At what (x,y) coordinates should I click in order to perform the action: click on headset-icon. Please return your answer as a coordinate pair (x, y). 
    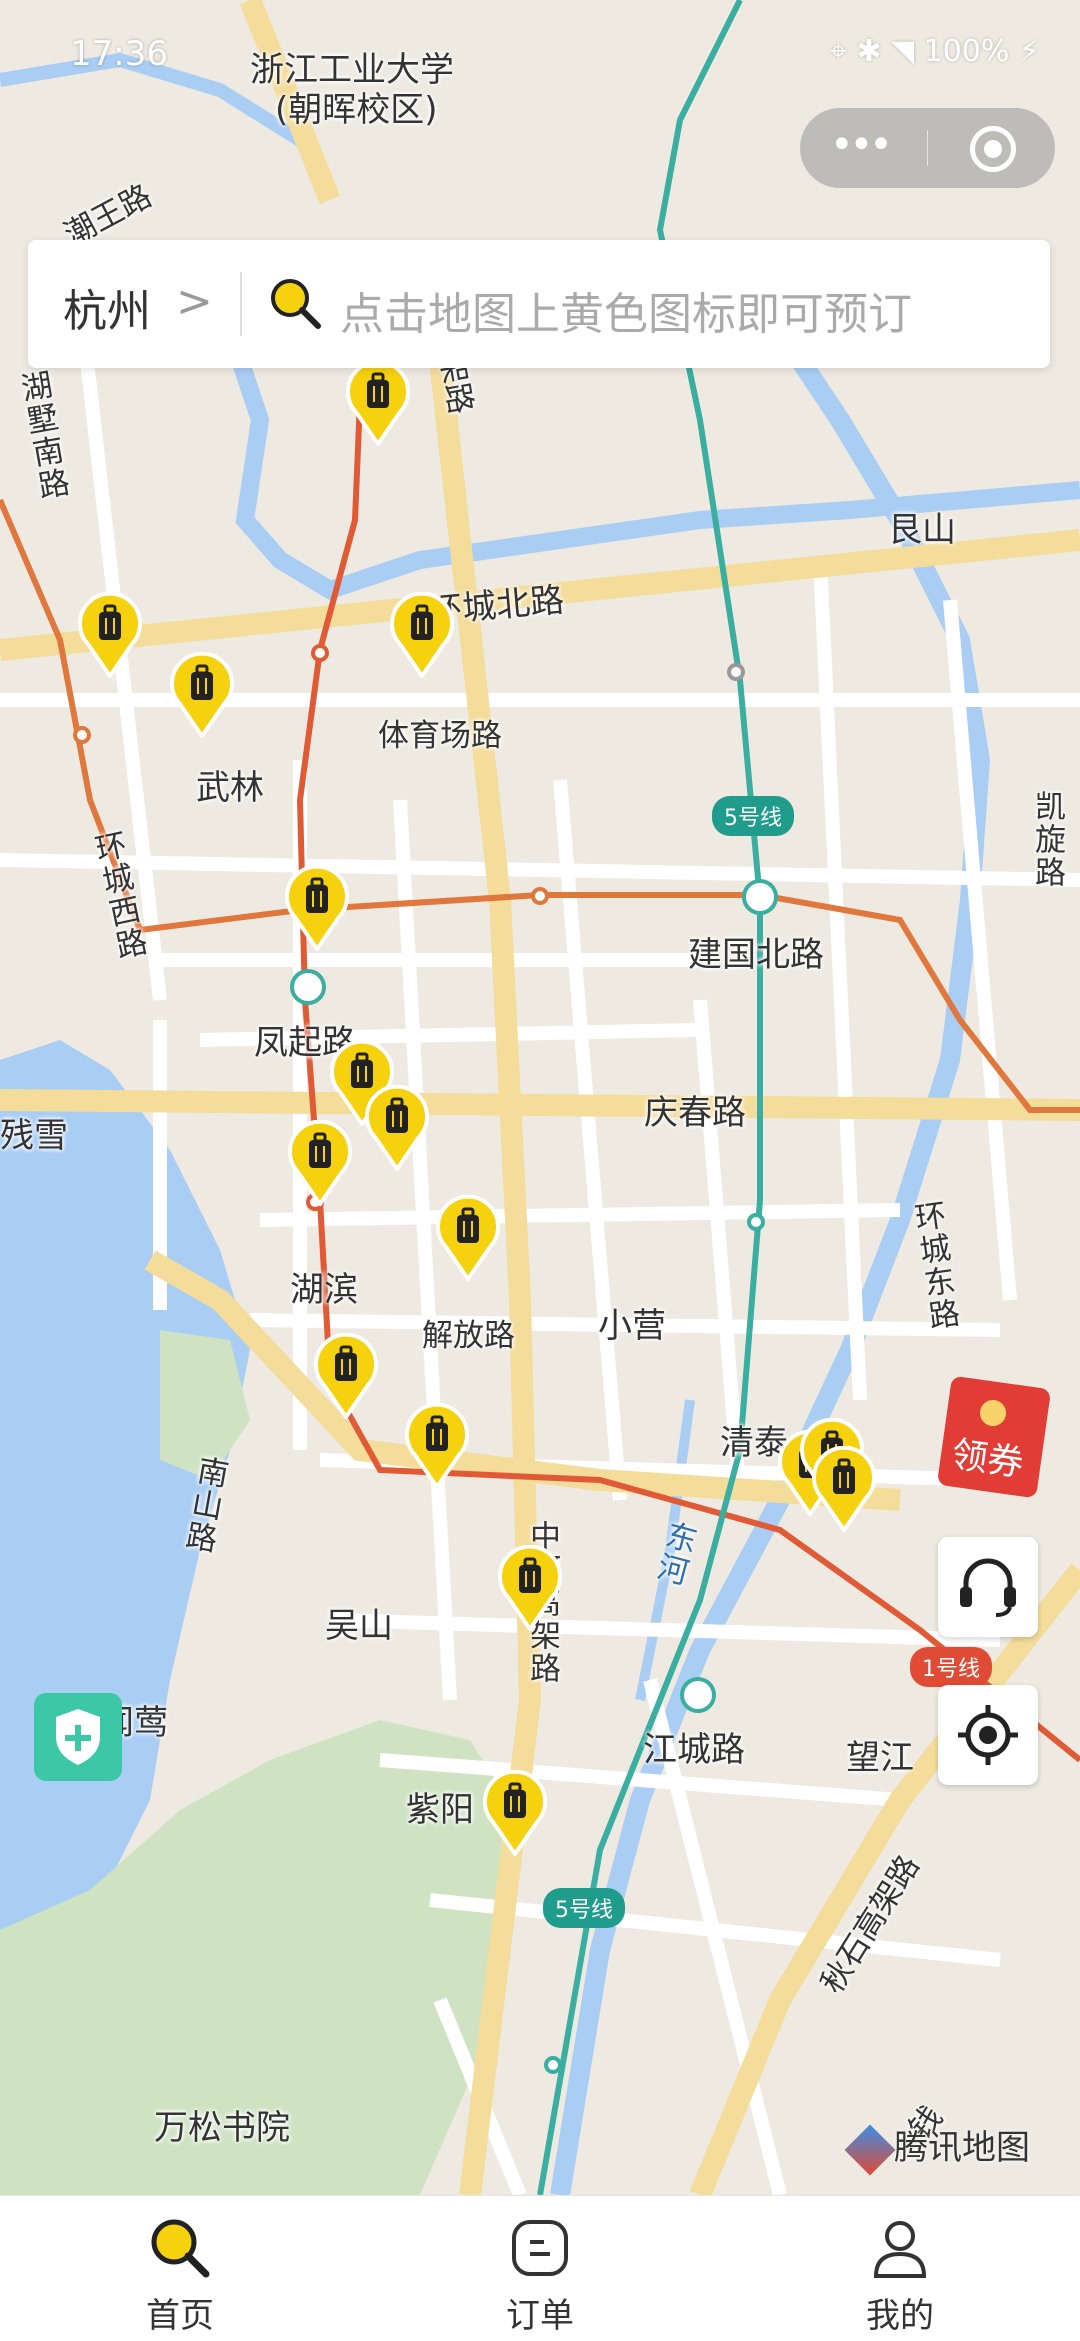
    Looking at the image, I should click on (988, 1587).